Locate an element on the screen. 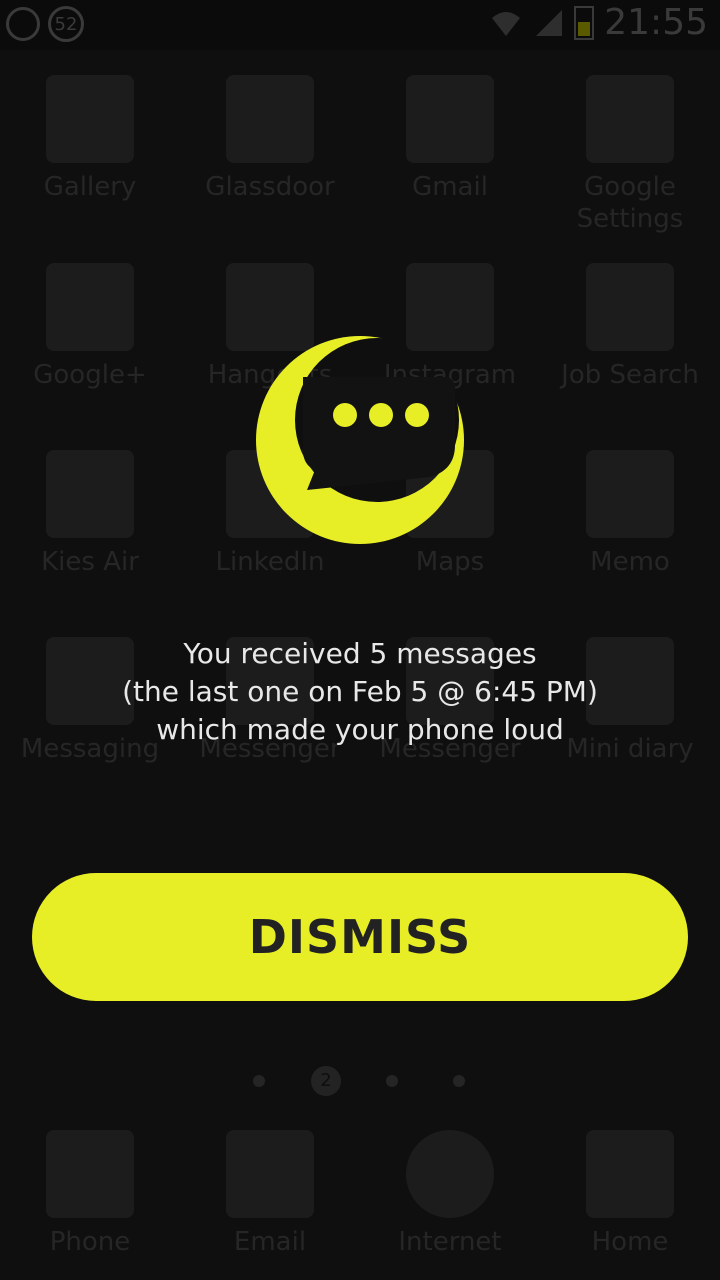 The width and height of the screenshot is (720, 1280). message-line-3: which made your phone loud is located at coordinates (360, 729).